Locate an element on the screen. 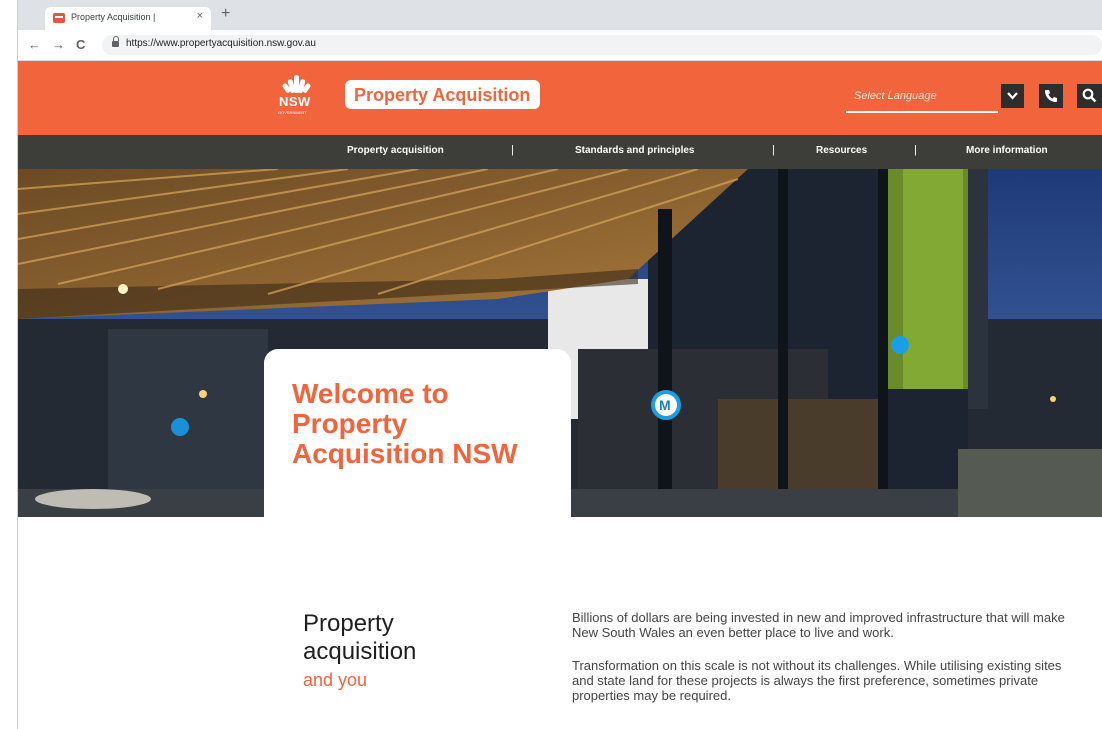  favicon-icon is located at coordinates (59, 18).